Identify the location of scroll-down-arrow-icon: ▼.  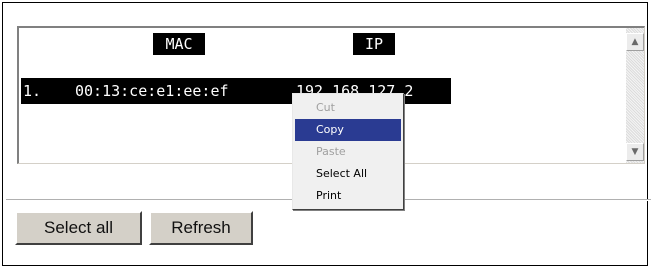
(635, 152).